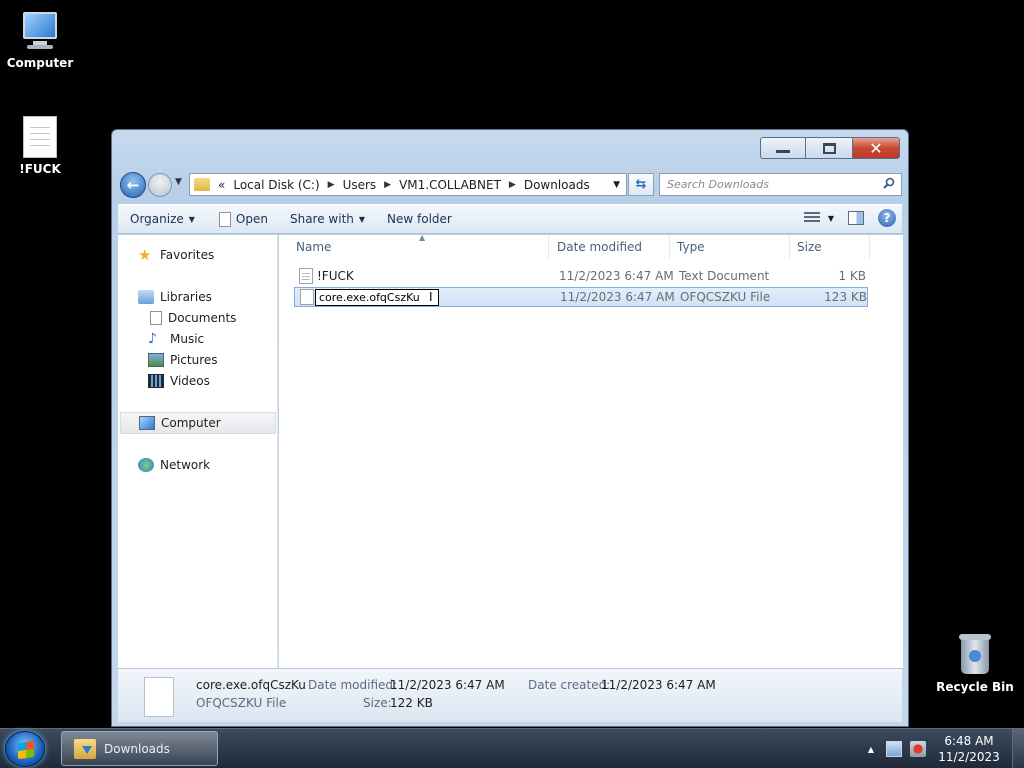  Describe the element at coordinates (137, 748) in the screenshot. I see `taskbar-button-label: Downloads` at that location.